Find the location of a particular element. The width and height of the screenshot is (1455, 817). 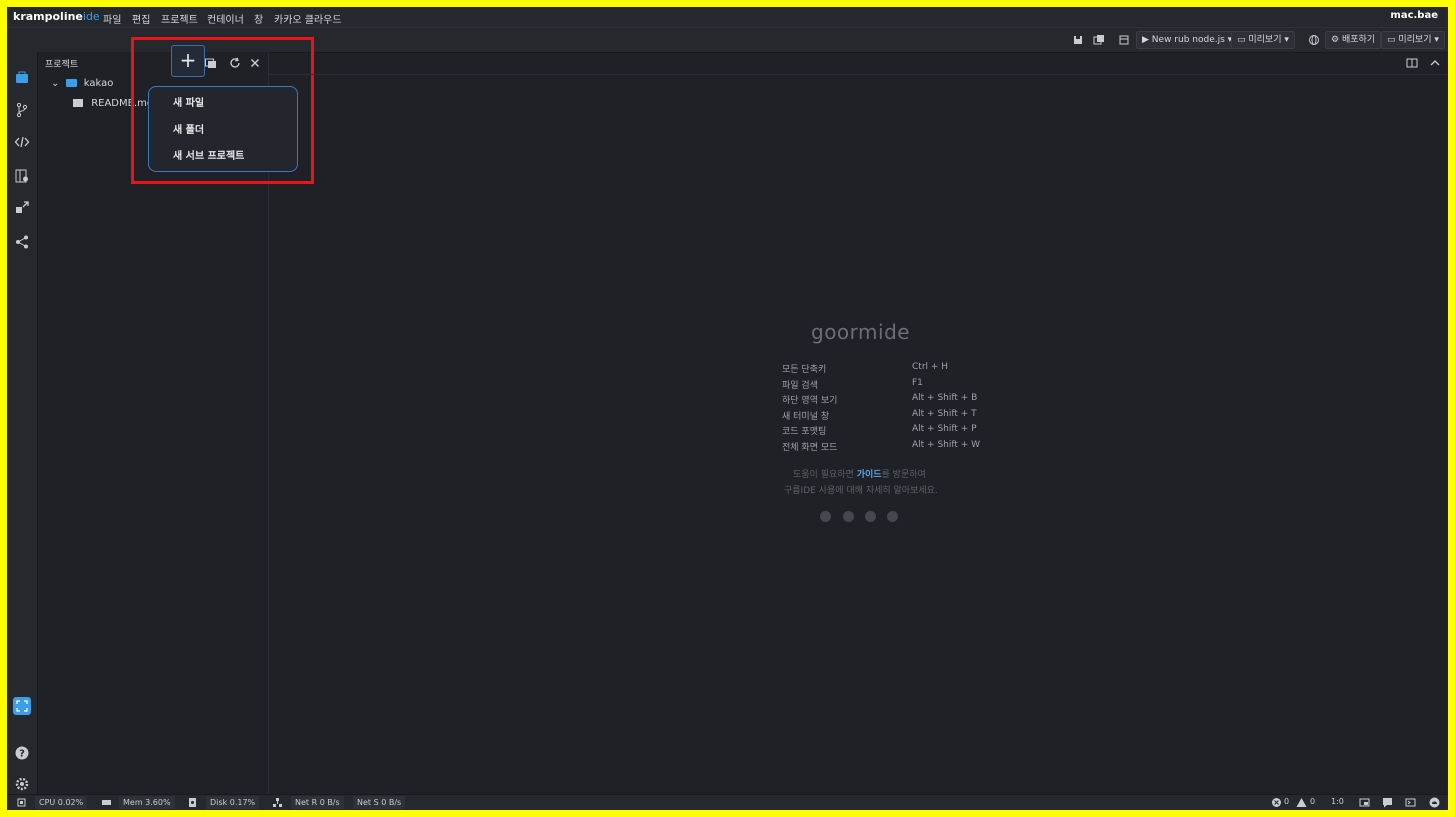

disk-icon is located at coordinates (192, 802).